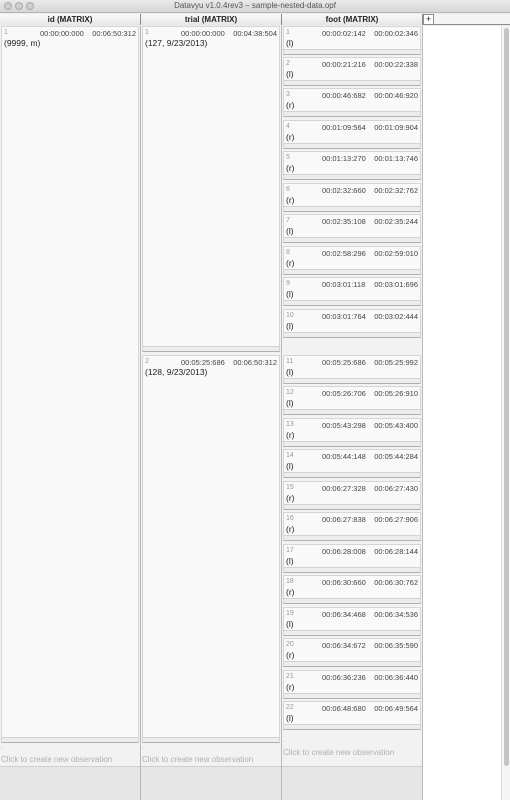  I want to click on observation-cell: 3 00:00:46:682 00:00:46:920 (r), so click(352, 102).